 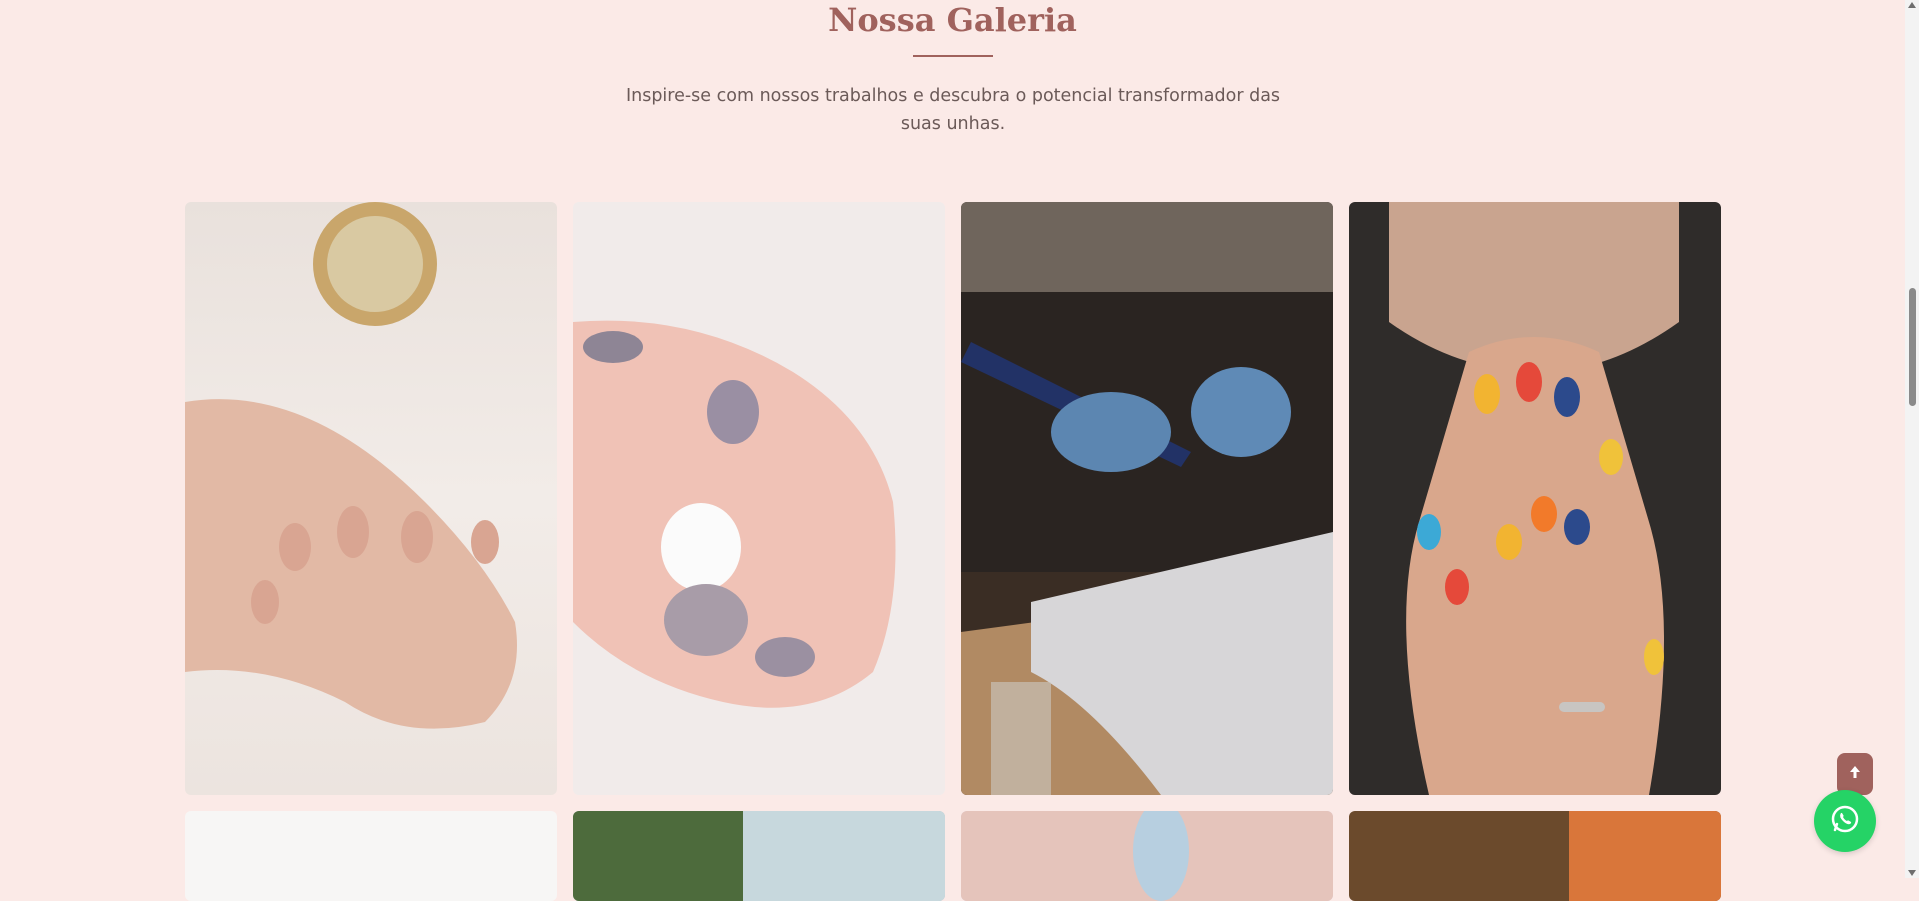 What do you see at coordinates (952, 20) in the screenshot?
I see `section-title: Nossa Galeria` at bounding box center [952, 20].